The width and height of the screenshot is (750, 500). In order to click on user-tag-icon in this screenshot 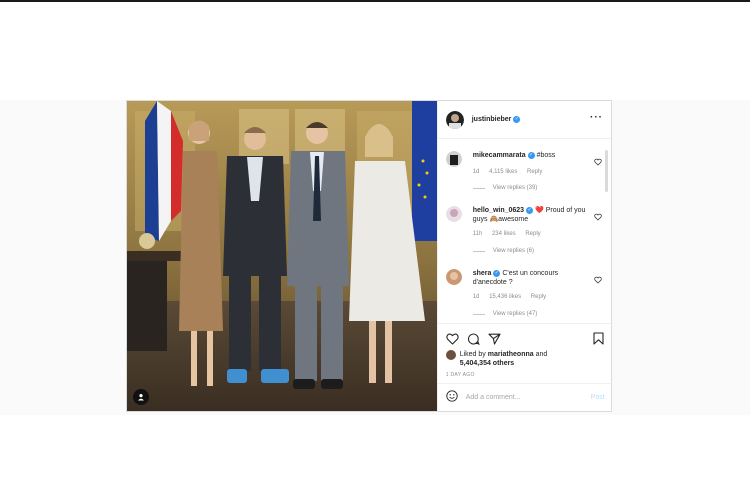, I will do `click(141, 397)`.